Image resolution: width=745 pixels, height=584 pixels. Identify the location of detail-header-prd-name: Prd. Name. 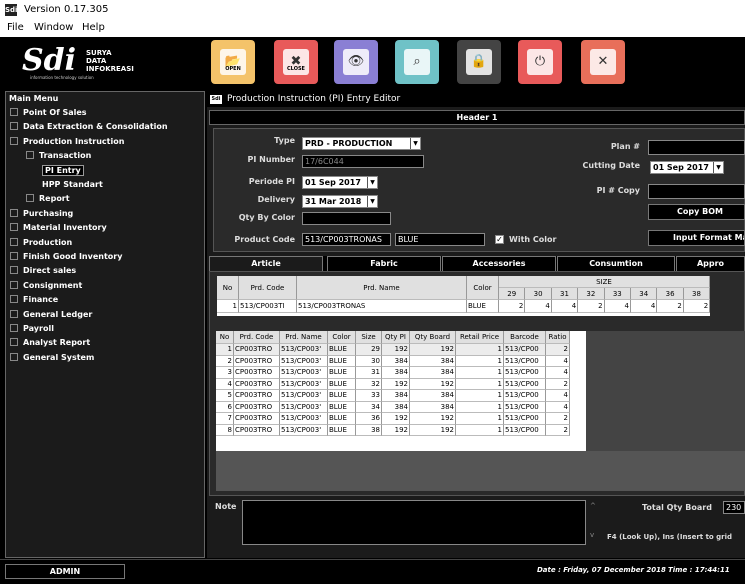
(304, 337).